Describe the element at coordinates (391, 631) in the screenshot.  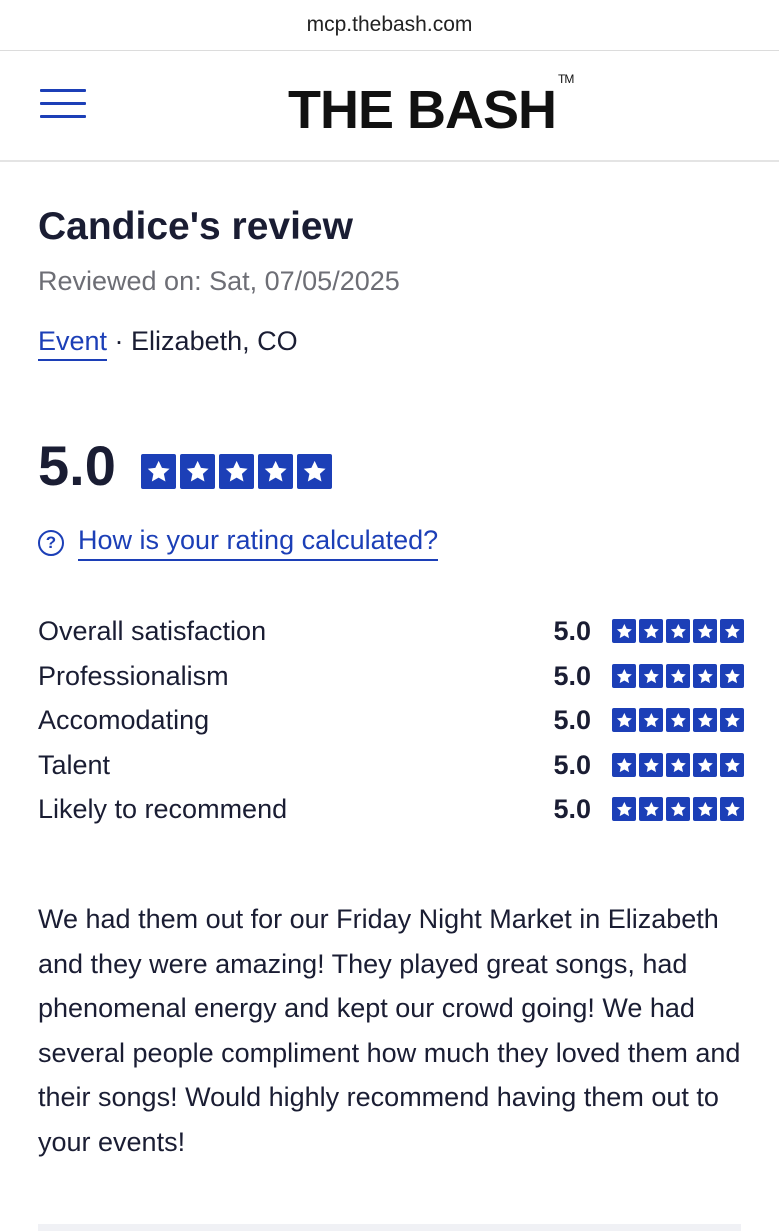
I see `category-rating-row: Overall satisfaction 5.0` at that location.